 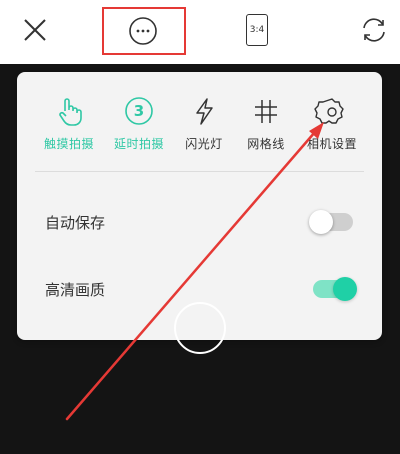 What do you see at coordinates (75, 290) in the screenshot?
I see `hd-quality-label: 高清画质` at bounding box center [75, 290].